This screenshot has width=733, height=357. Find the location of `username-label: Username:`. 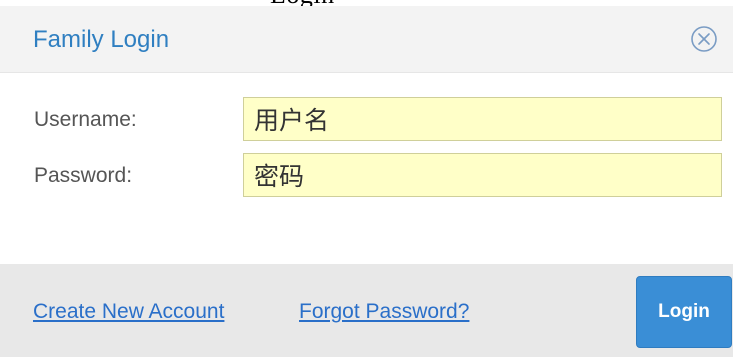

username-label: Username: is located at coordinates (85, 119).